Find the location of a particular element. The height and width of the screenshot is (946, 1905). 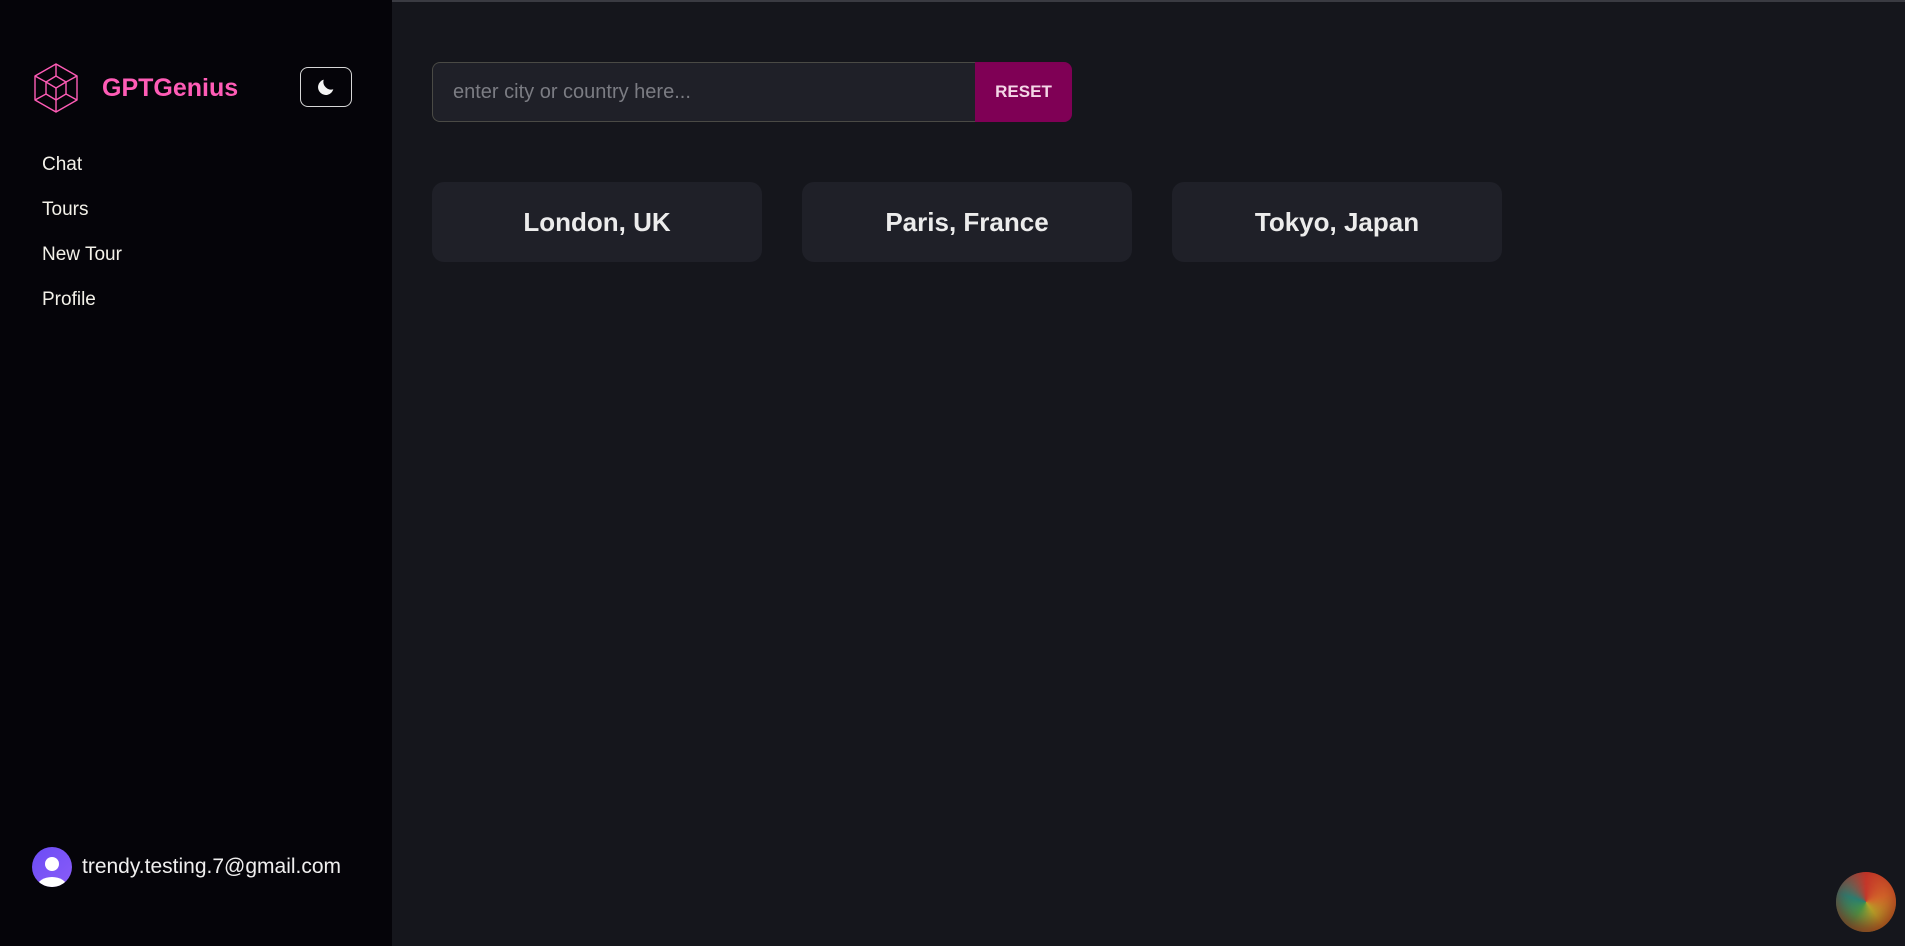

tour-card-label: Paris, France is located at coordinates (967, 221).